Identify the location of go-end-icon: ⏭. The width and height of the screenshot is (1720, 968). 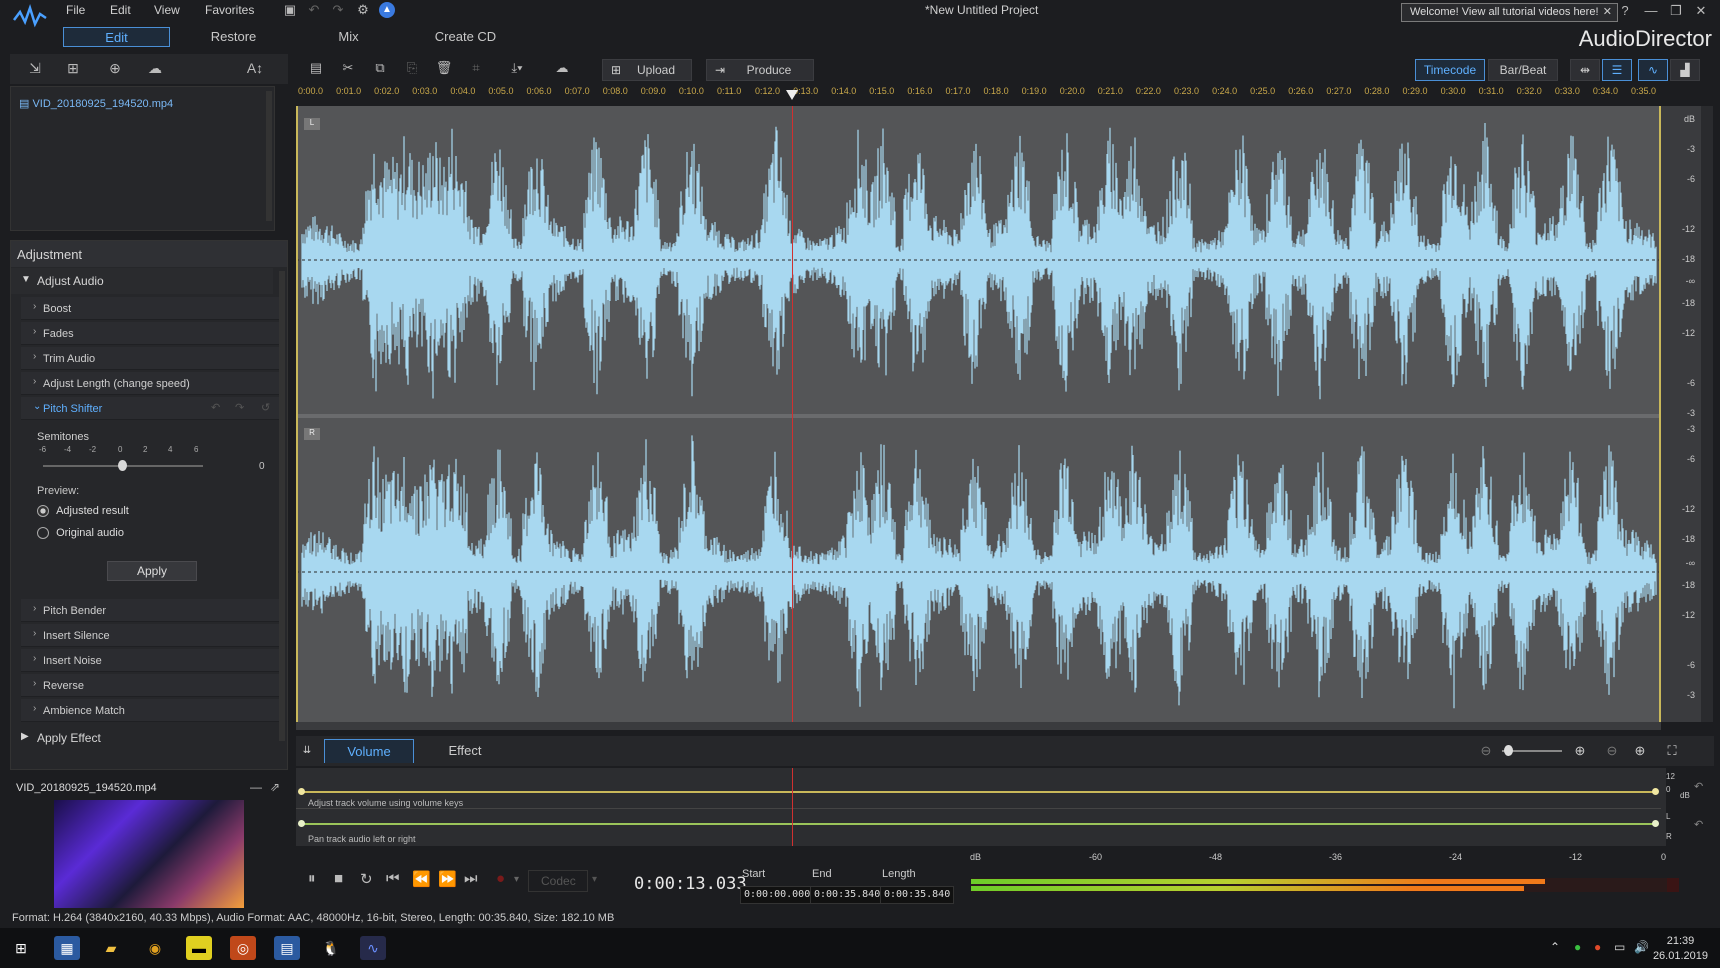
(471, 878).